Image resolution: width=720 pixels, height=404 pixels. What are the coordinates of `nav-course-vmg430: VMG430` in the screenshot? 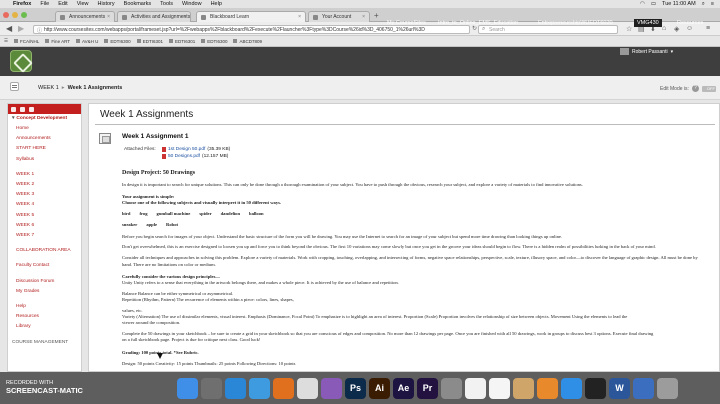 It's located at (648, 23).